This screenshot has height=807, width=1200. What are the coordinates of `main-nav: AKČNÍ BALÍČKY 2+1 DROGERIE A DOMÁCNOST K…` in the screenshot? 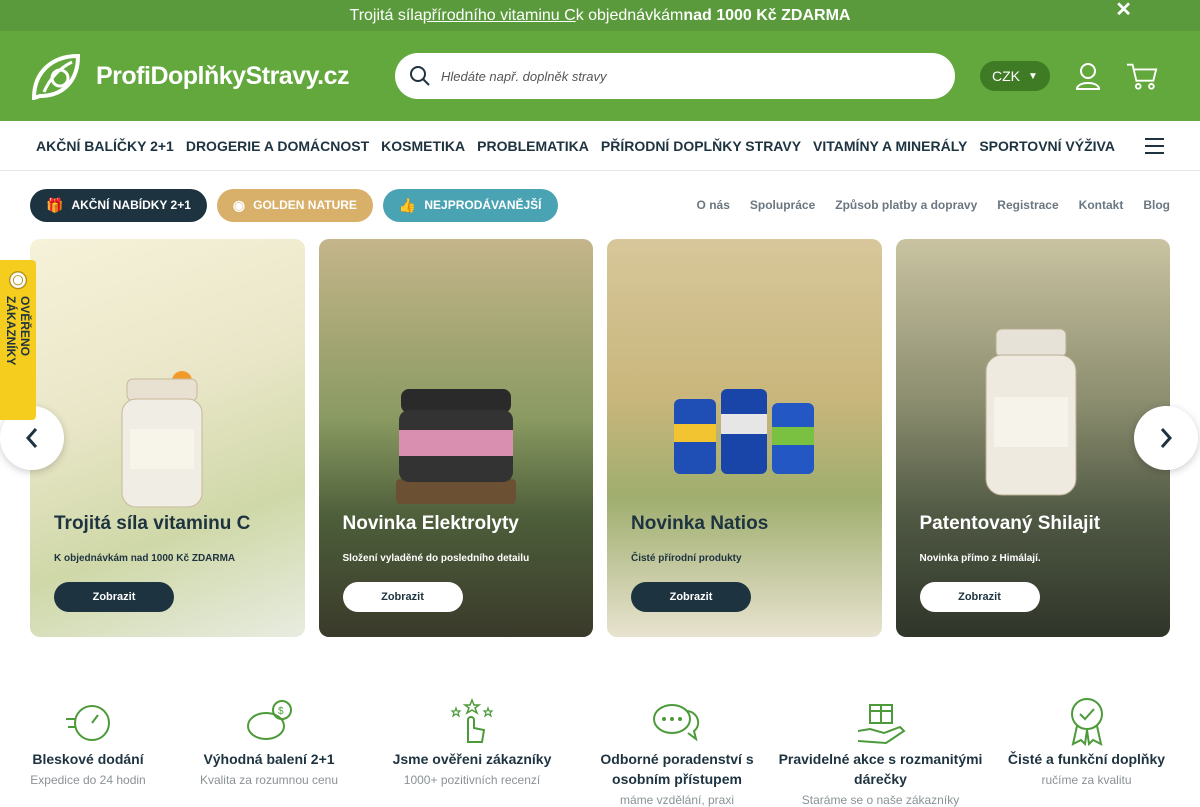 It's located at (600, 146).